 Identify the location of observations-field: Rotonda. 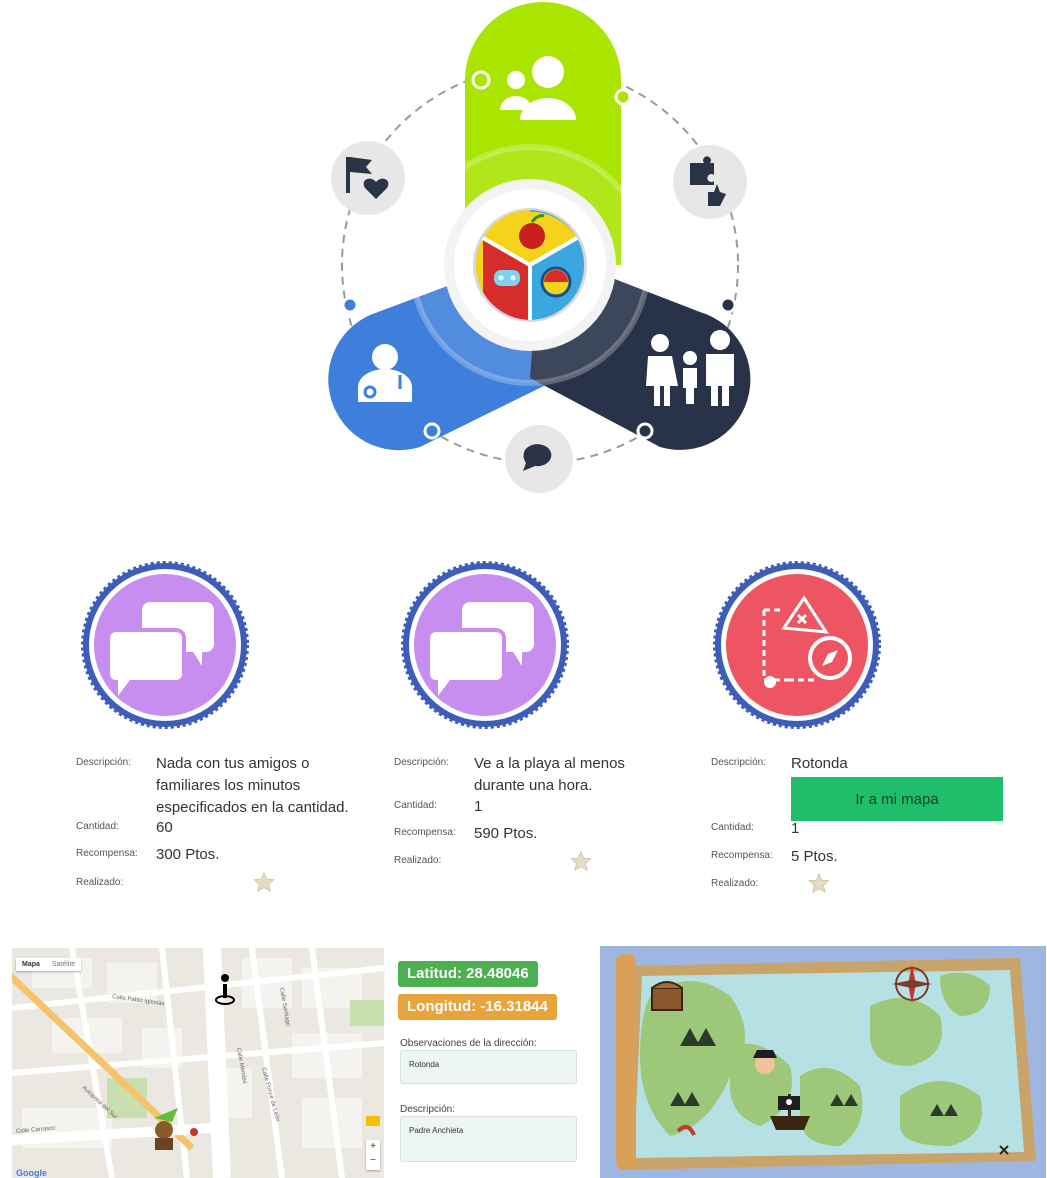
(488, 1067).